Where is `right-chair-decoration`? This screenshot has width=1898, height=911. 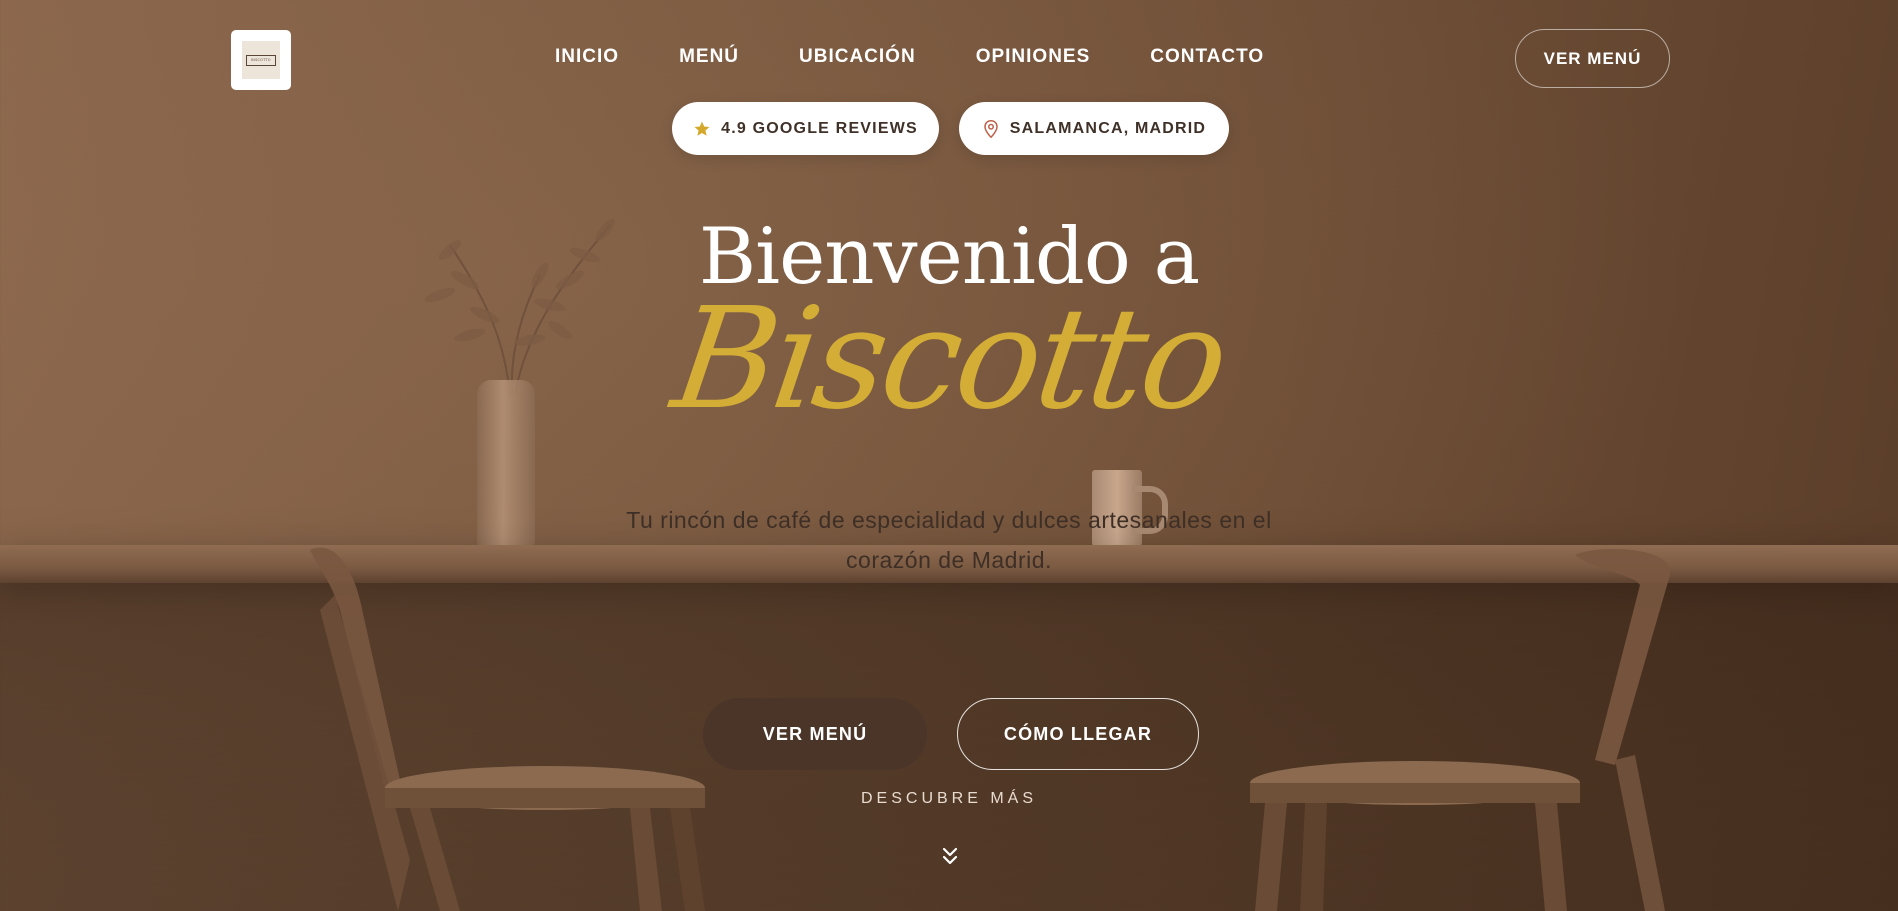 right-chair-decoration is located at coordinates (1460, 730).